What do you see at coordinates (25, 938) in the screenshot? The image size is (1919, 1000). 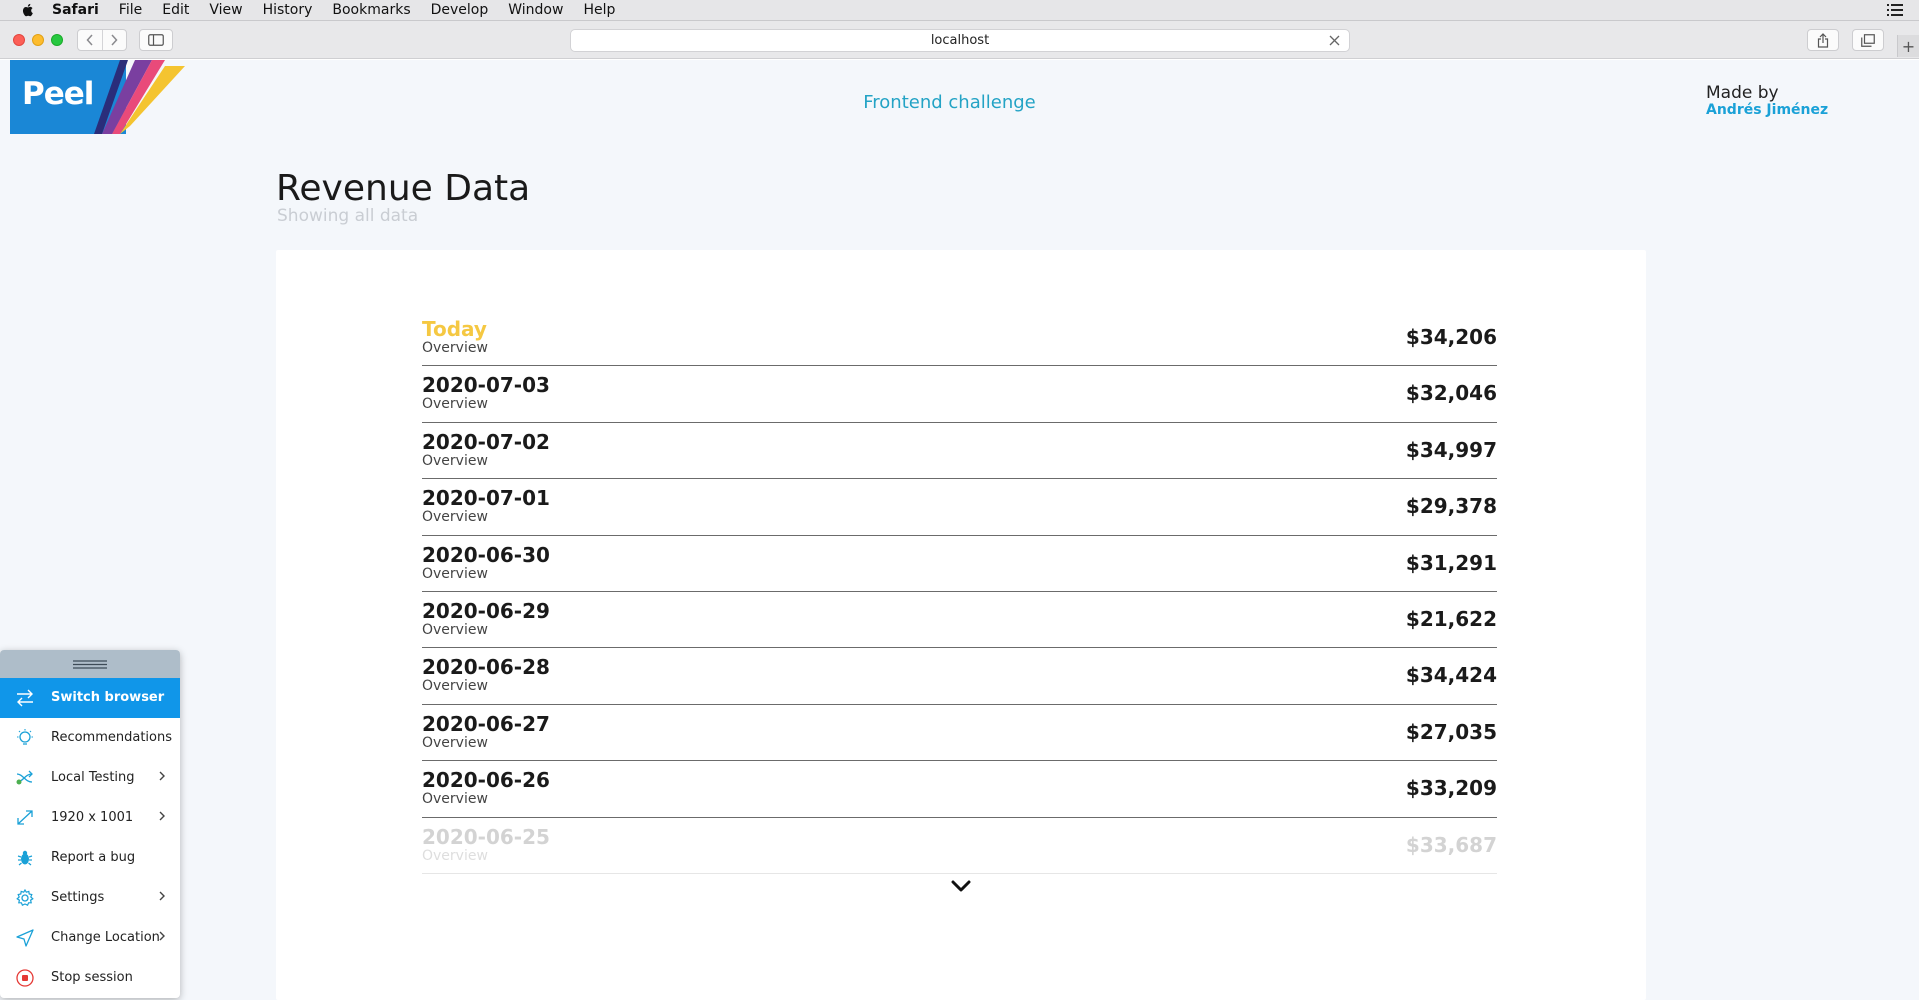 I see `location-icon` at bounding box center [25, 938].